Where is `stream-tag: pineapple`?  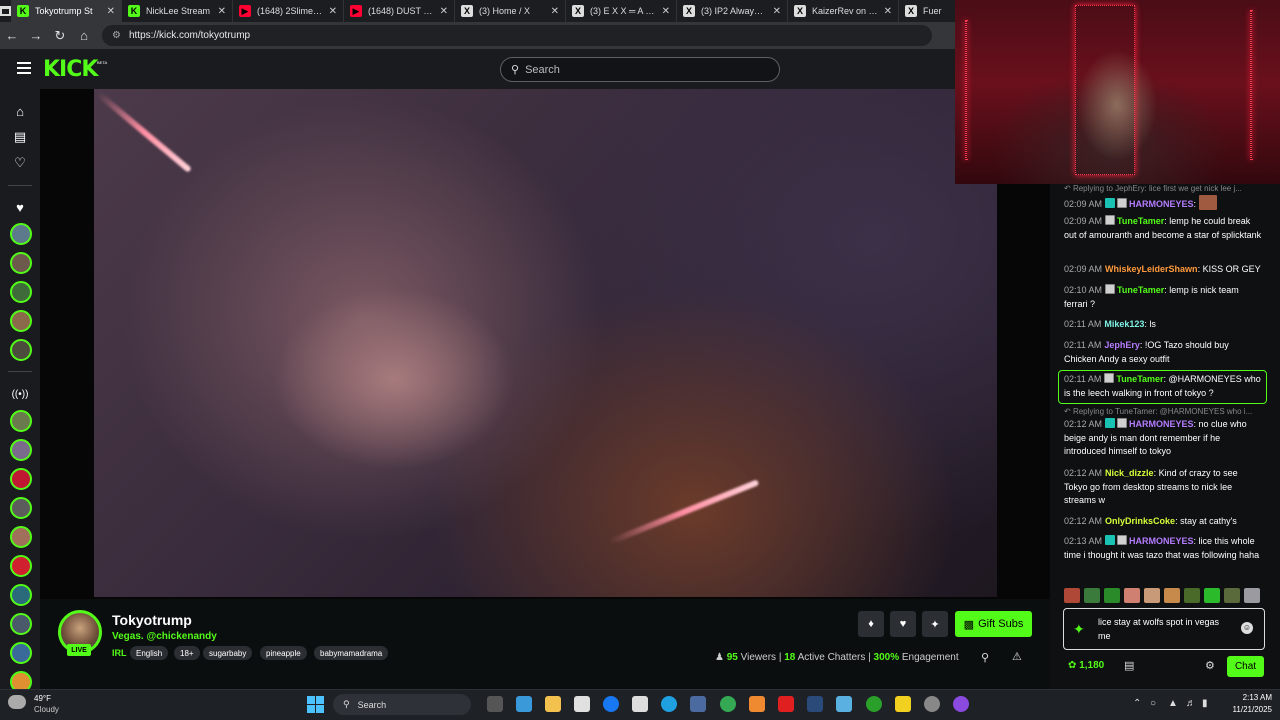 stream-tag: pineapple is located at coordinates (283, 653).